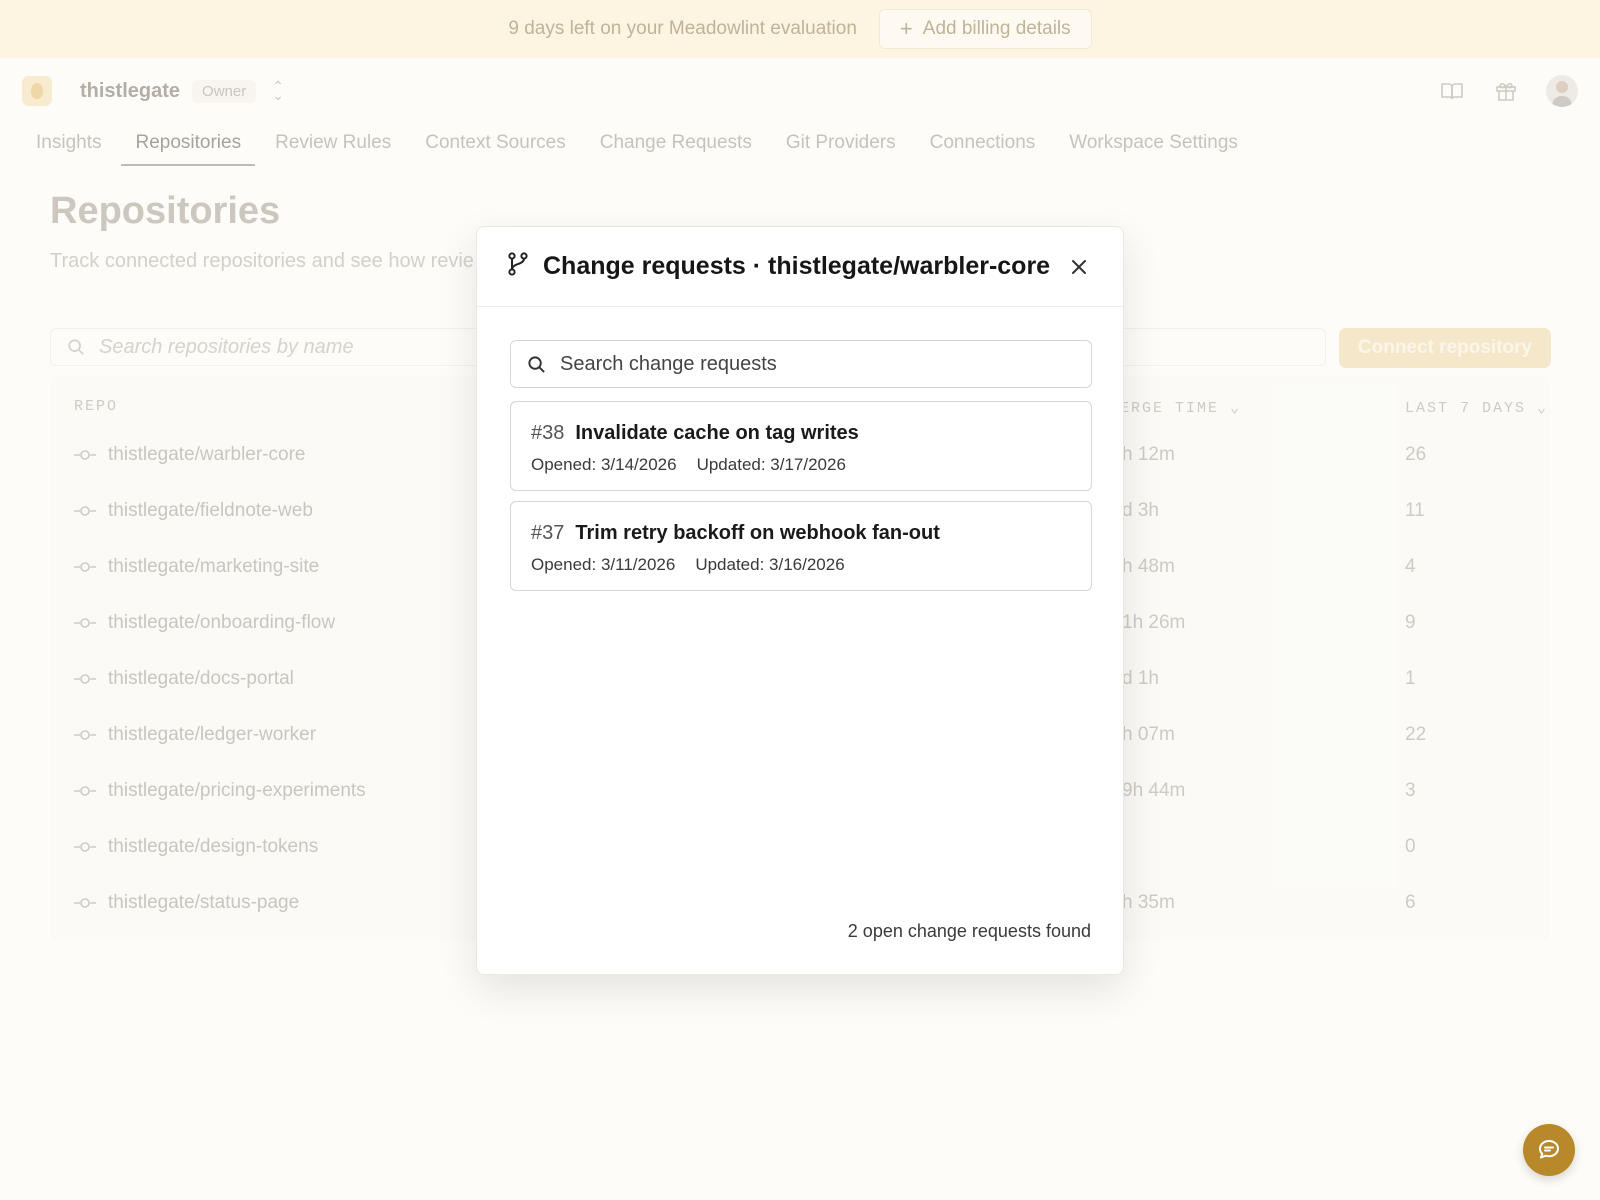 The width and height of the screenshot is (1600, 1200). I want to click on results-count: 2 open change requests found, so click(969, 931).